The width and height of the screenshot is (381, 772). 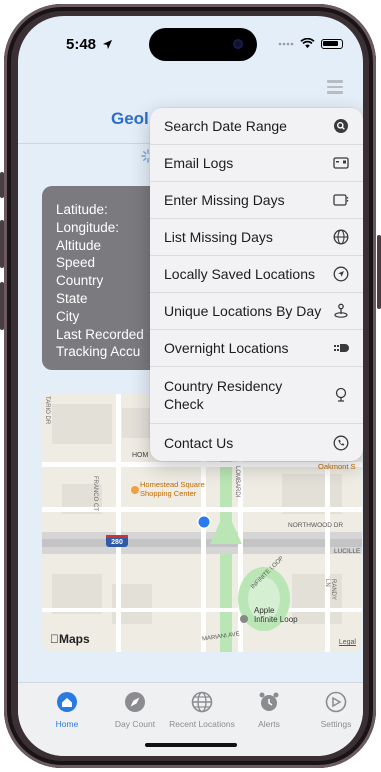 I want to click on menu-item-label: Email Logs, so click(x=199, y=163).